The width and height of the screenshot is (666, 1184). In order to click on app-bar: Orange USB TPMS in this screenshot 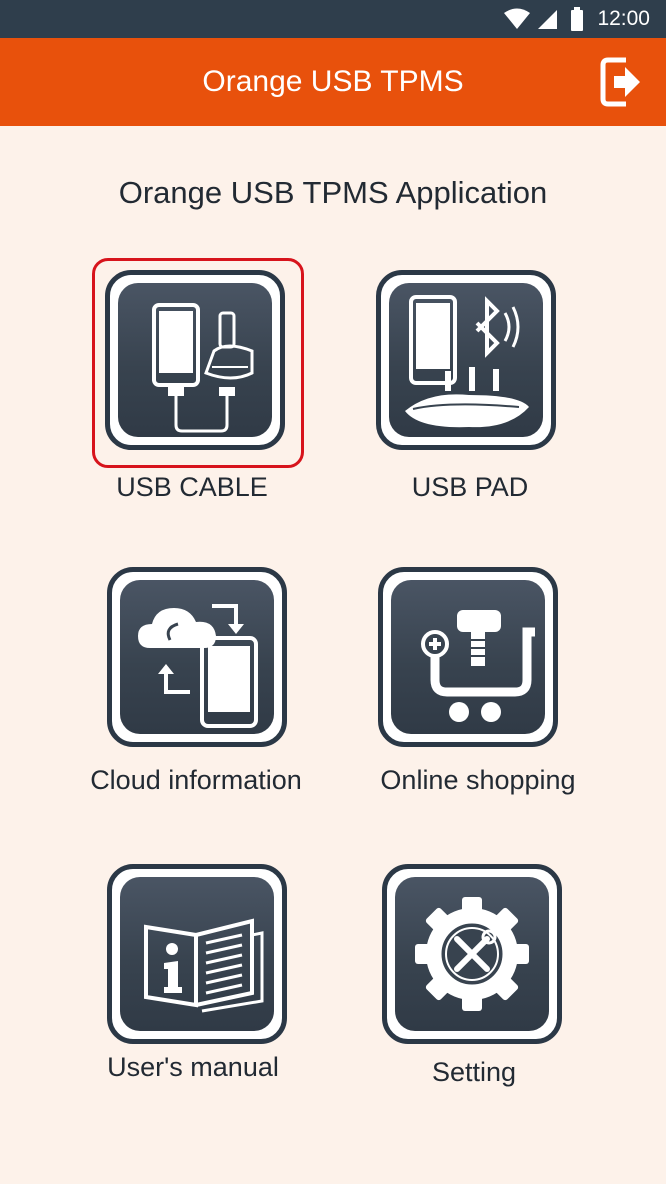, I will do `click(333, 82)`.